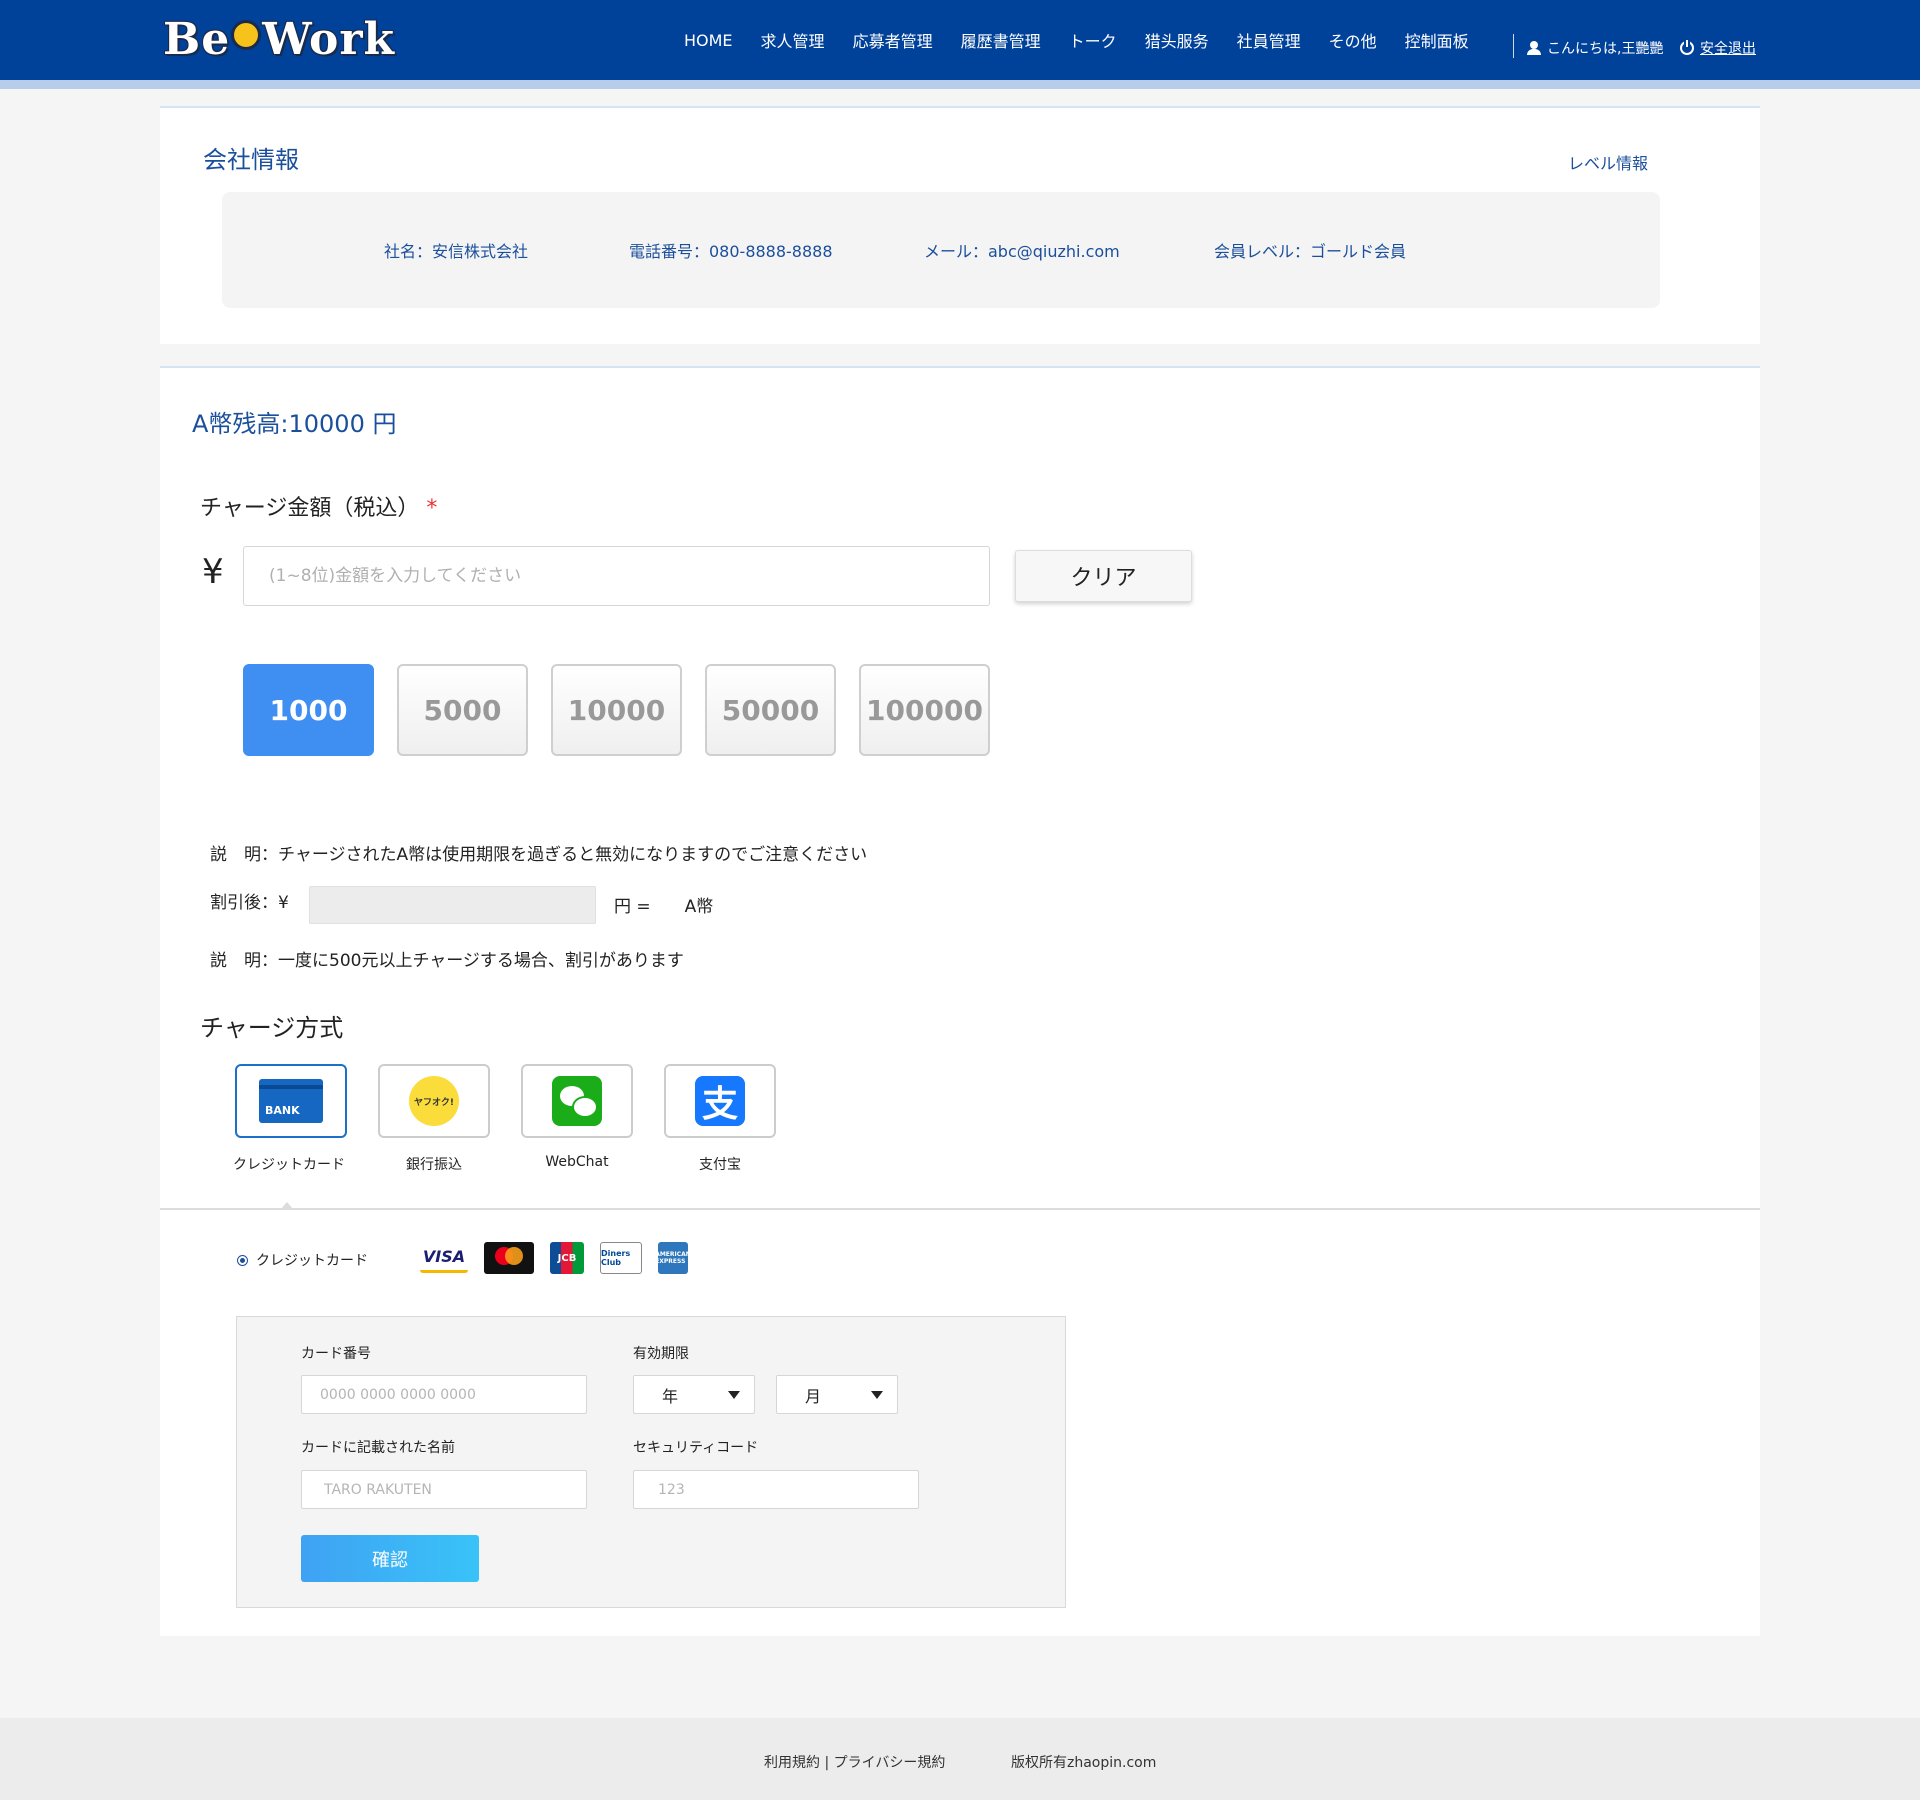 Image resolution: width=1920 pixels, height=1800 pixels. I want to click on expiry-month-select: 月, so click(837, 1394).